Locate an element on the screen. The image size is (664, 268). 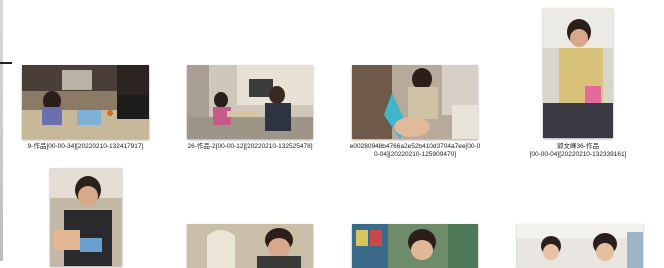
file-name-line: 9-作品[00-00-34][20220210-132417917] is located at coordinates (85, 146).